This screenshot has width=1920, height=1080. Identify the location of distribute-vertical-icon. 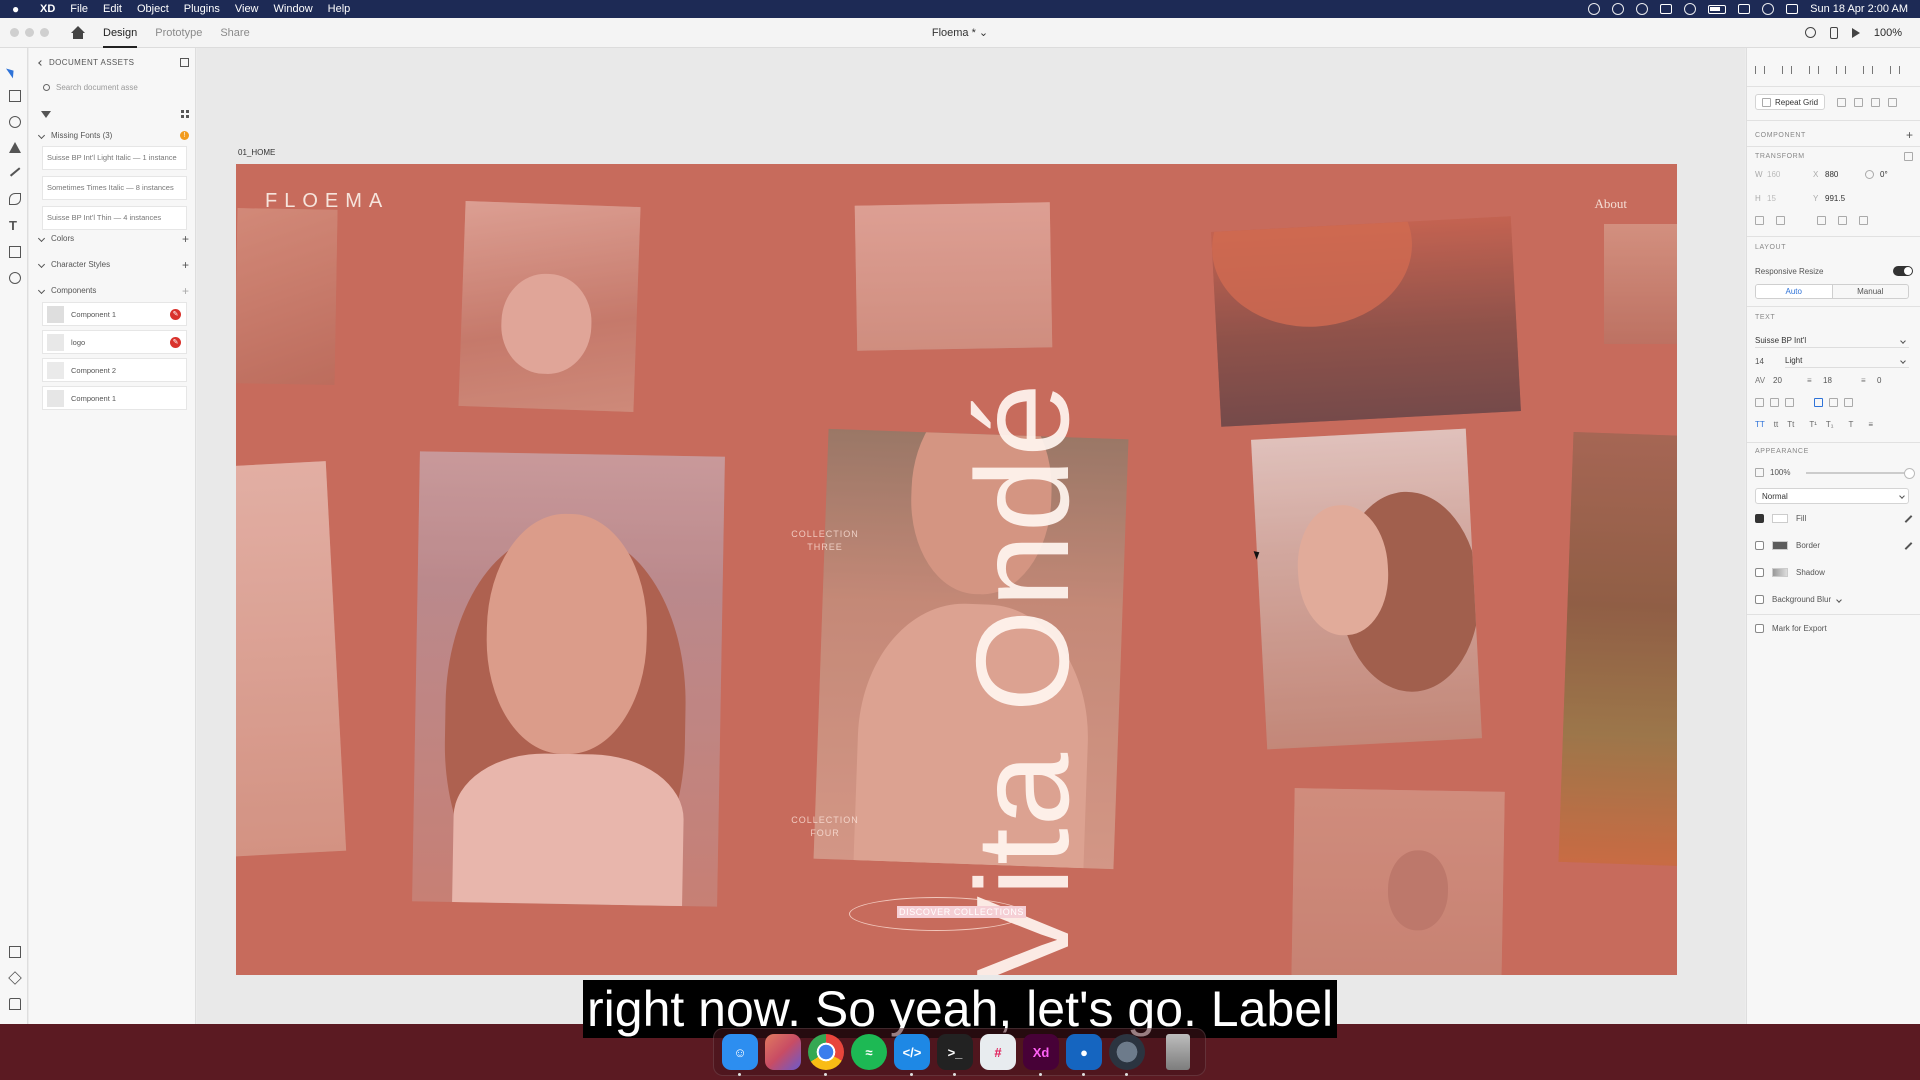
(1842, 220).